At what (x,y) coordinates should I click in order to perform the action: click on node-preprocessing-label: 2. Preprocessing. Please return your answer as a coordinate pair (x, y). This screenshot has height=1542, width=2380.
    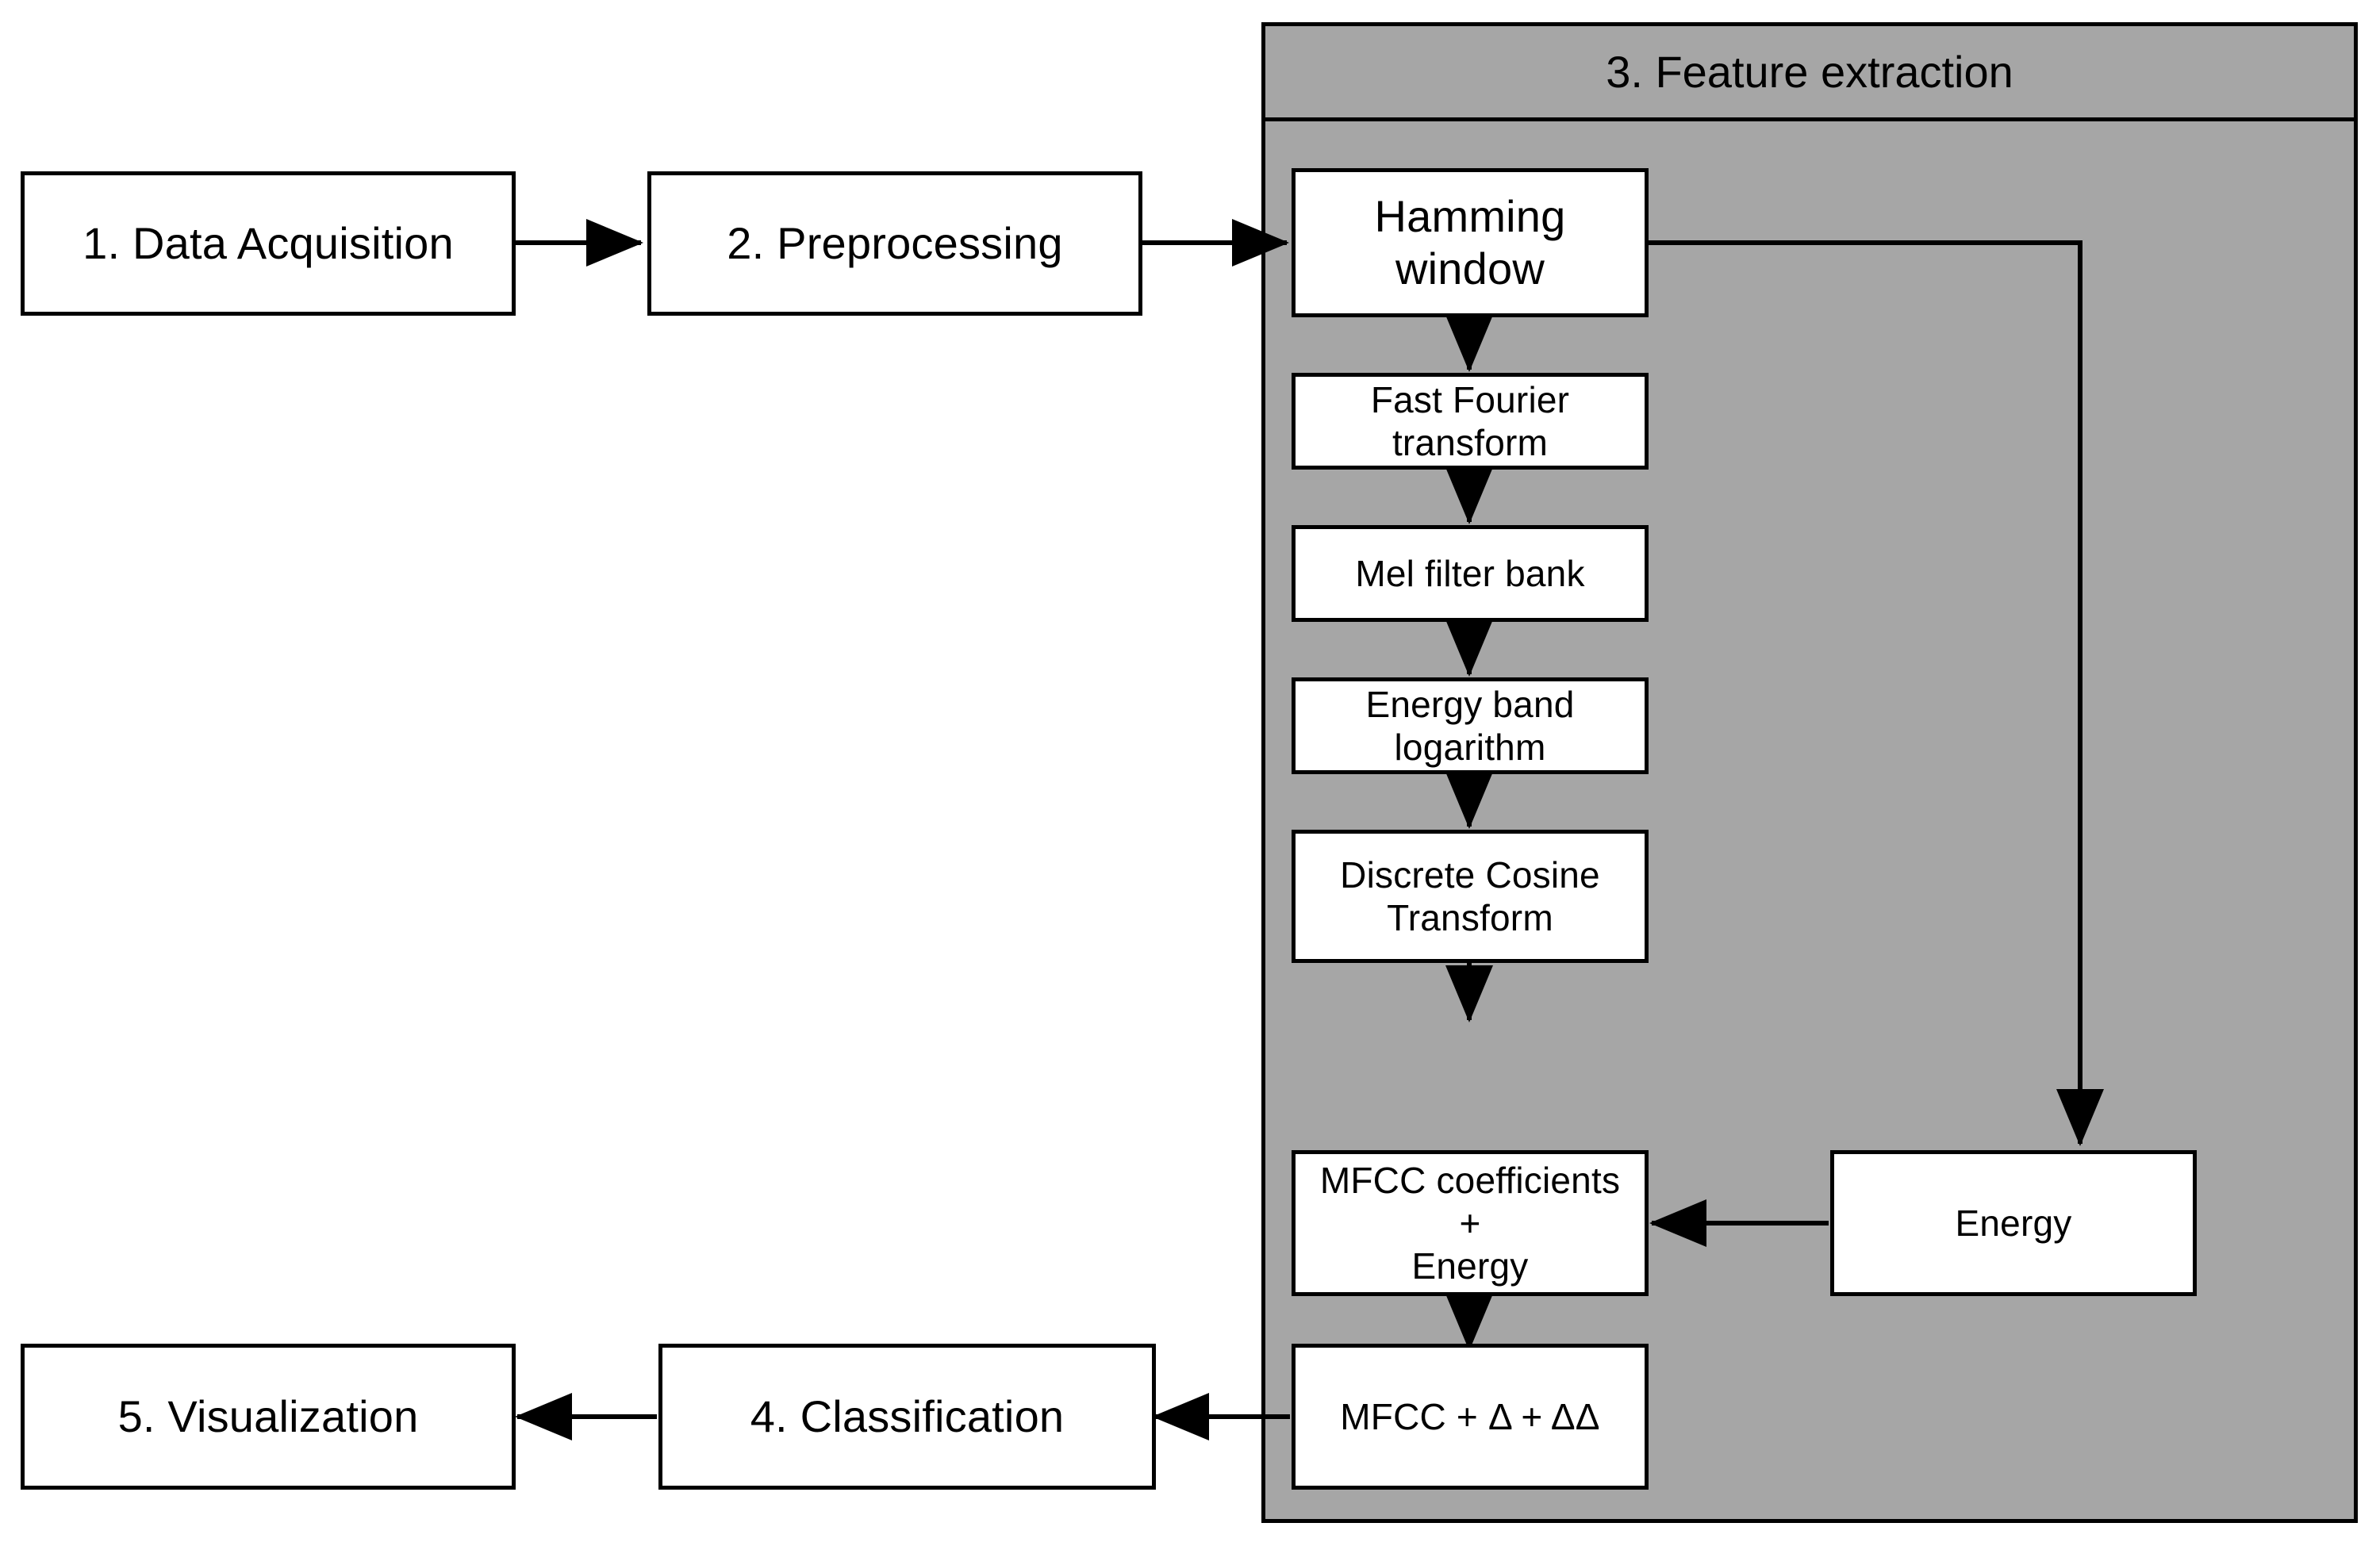
    Looking at the image, I should click on (895, 242).